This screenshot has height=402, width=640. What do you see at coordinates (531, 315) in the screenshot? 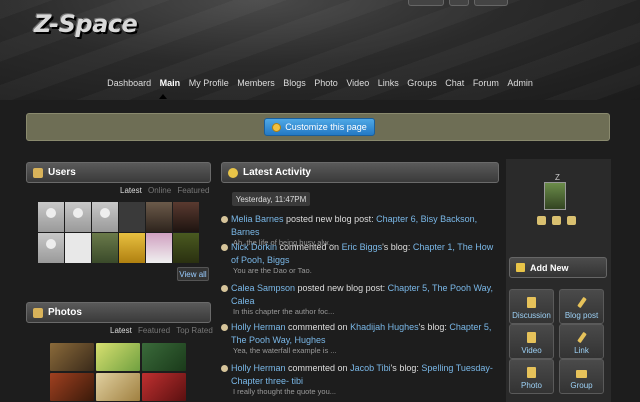
I see `tile-label: Discussion` at bounding box center [531, 315].